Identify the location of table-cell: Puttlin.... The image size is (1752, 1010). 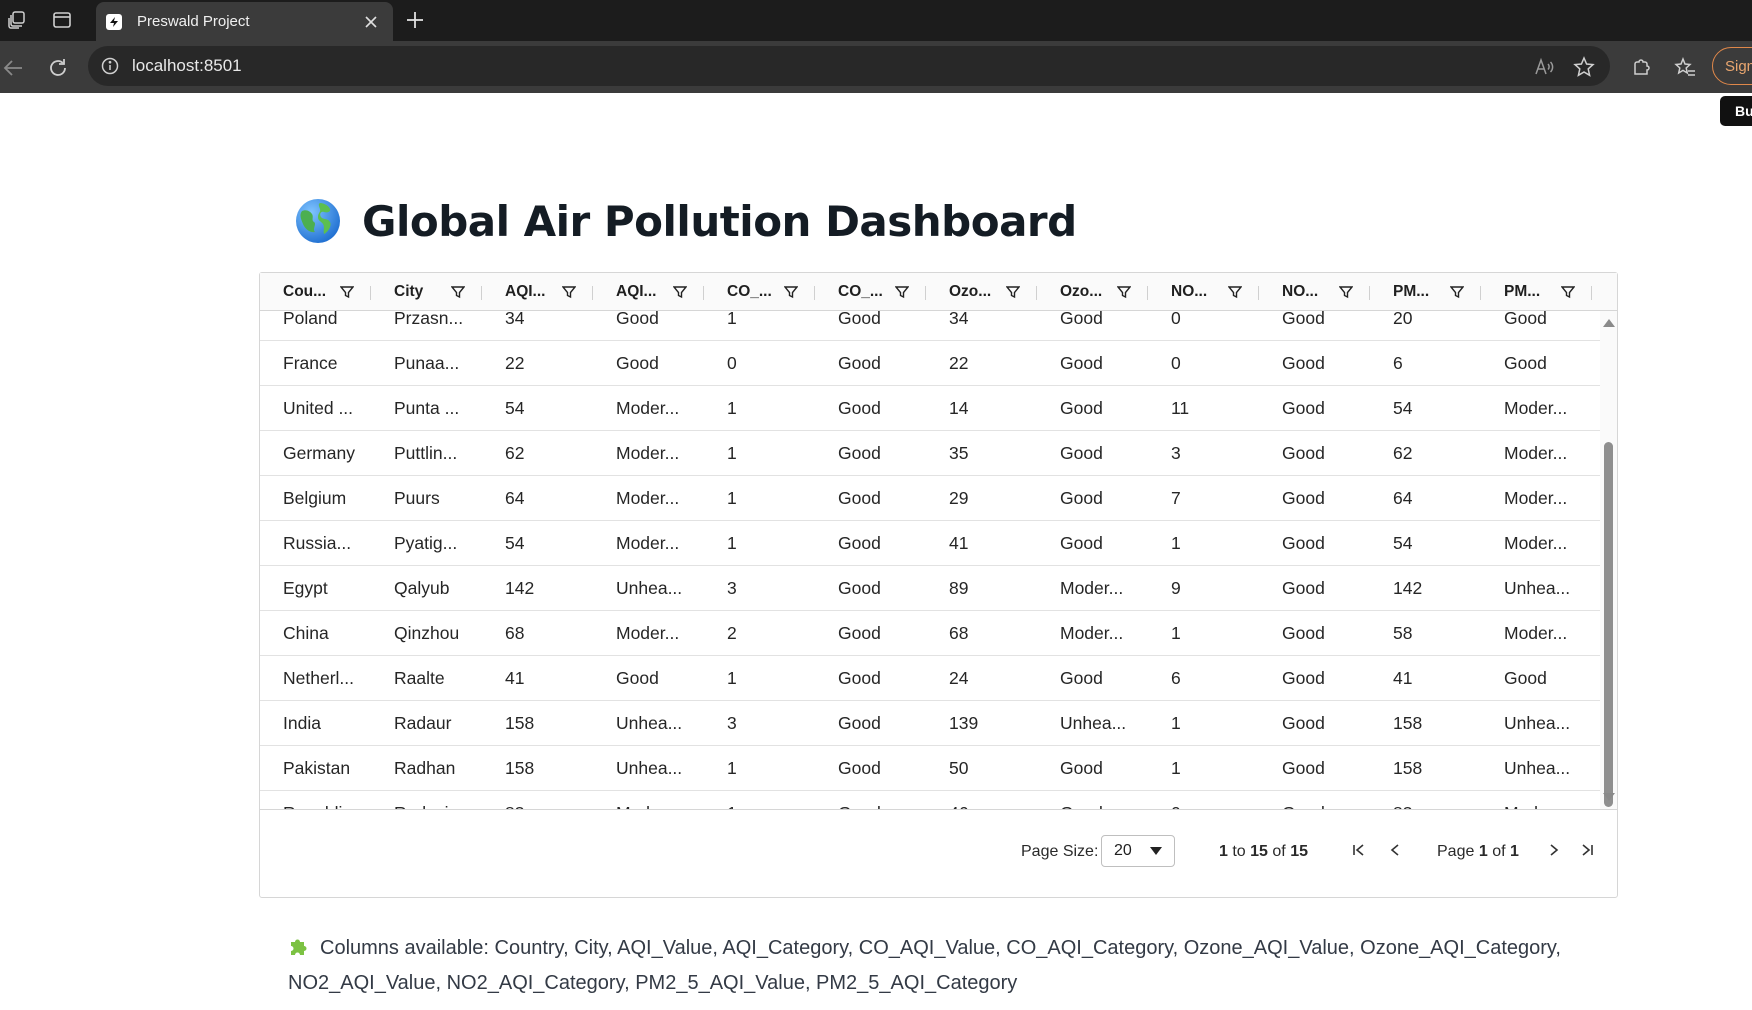
(414, 453).